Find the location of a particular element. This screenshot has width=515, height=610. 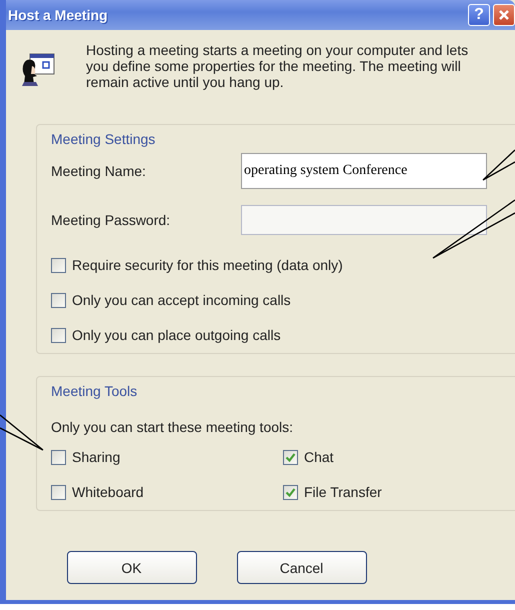

intro-text: Hosting a meeting starts a meeting on your computer and lets you define some properties for the meeting. The meeting will remain active until you hang up. is located at coordinates (278, 66).